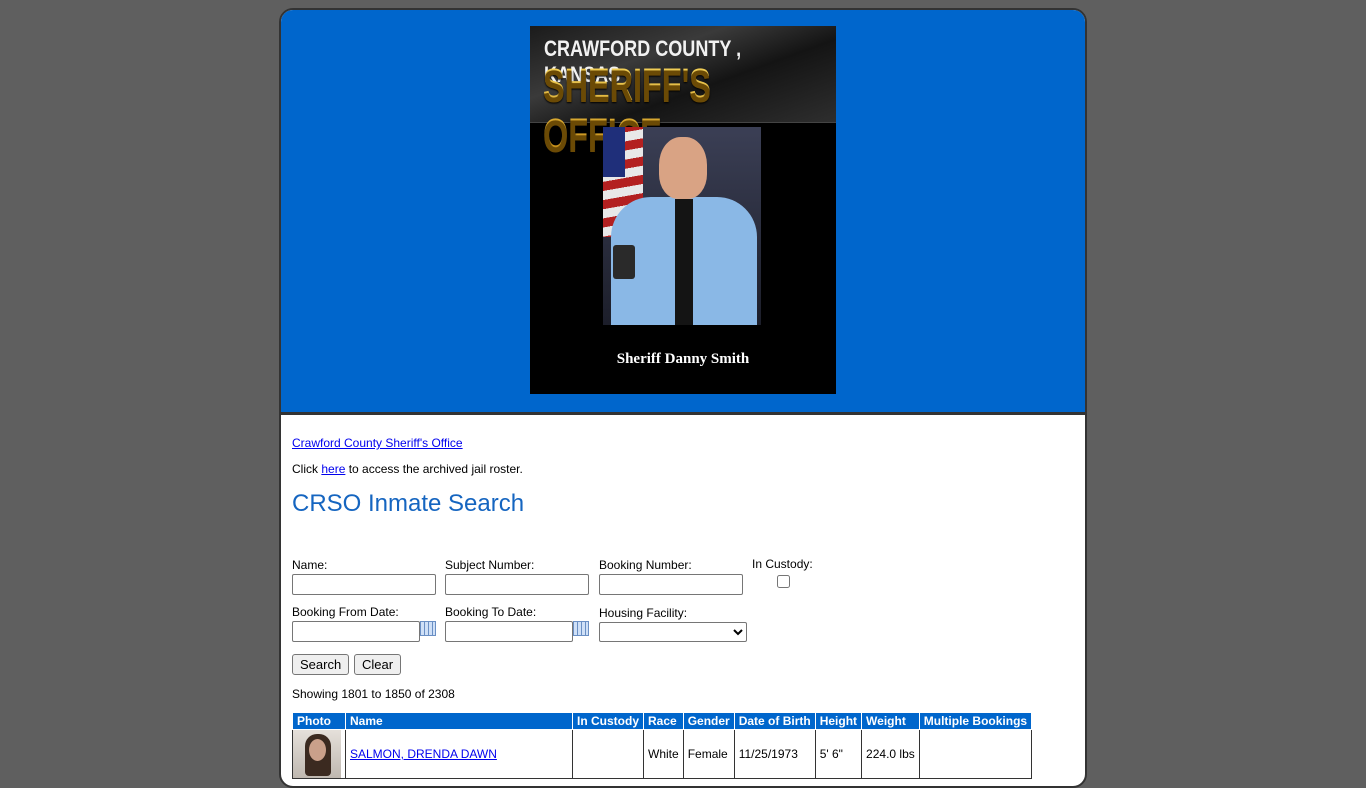 The height and width of the screenshot is (788, 1366). Describe the element at coordinates (673, 632) in the screenshot. I see `housing-facility-select` at that location.